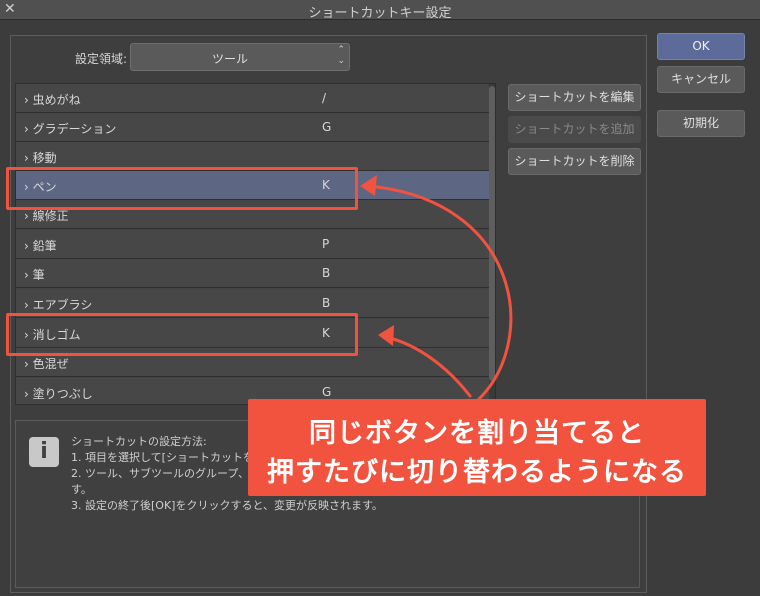 The width and height of the screenshot is (760, 596). I want to click on arrowhead-eraser-icon, so click(386, 335).